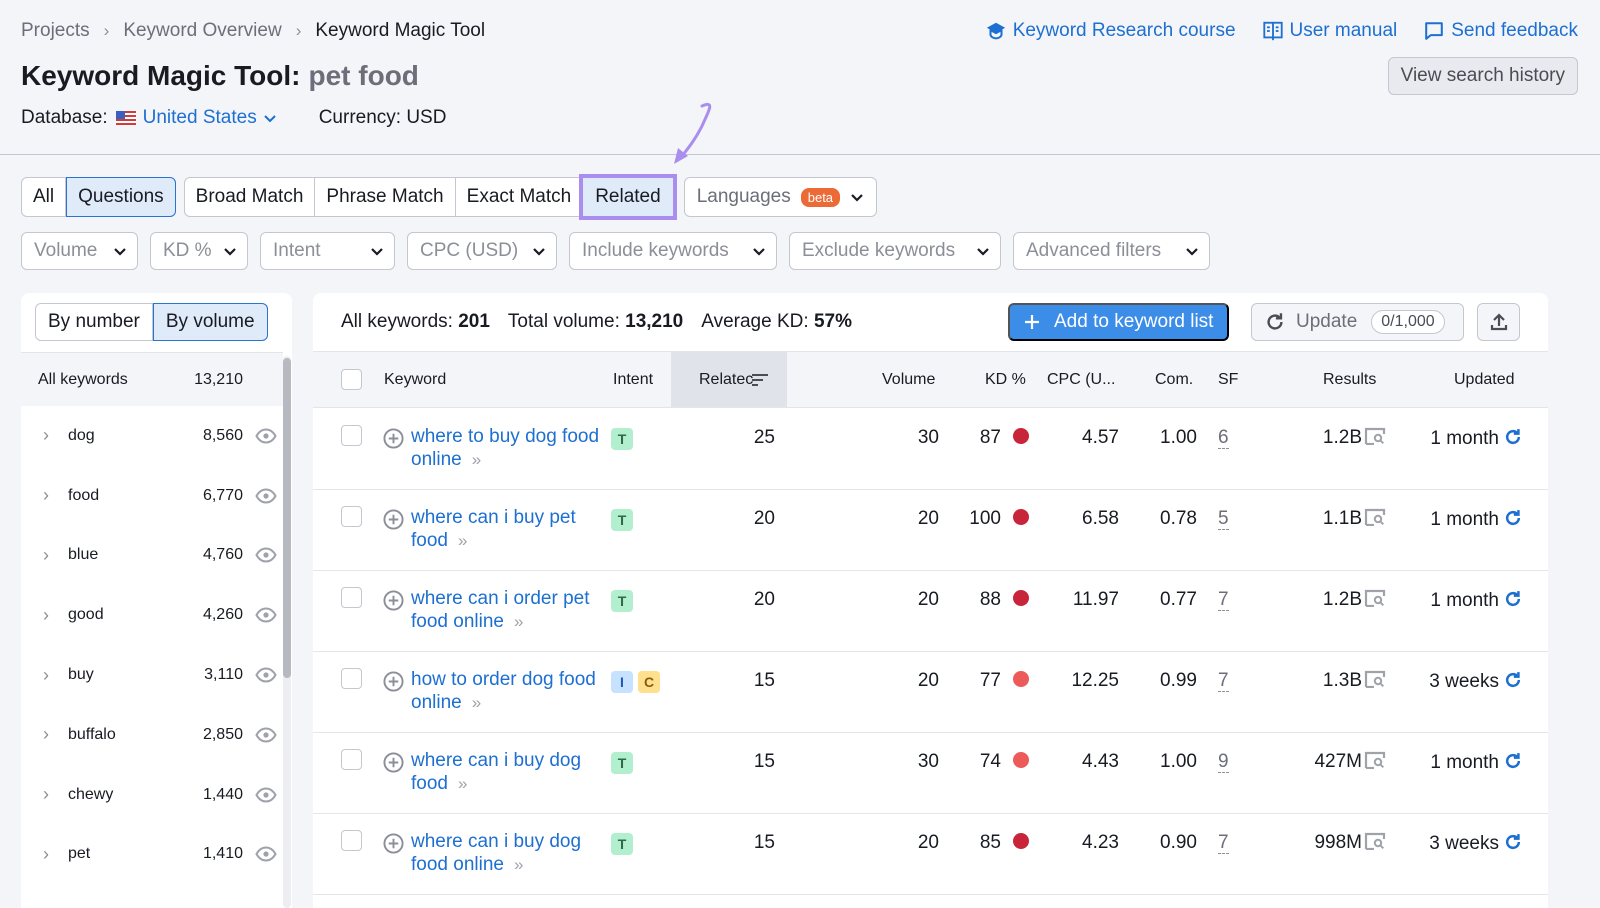 Image resolution: width=1600 pixels, height=908 pixels. I want to click on user-manual-link: User manual, so click(1329, 31).